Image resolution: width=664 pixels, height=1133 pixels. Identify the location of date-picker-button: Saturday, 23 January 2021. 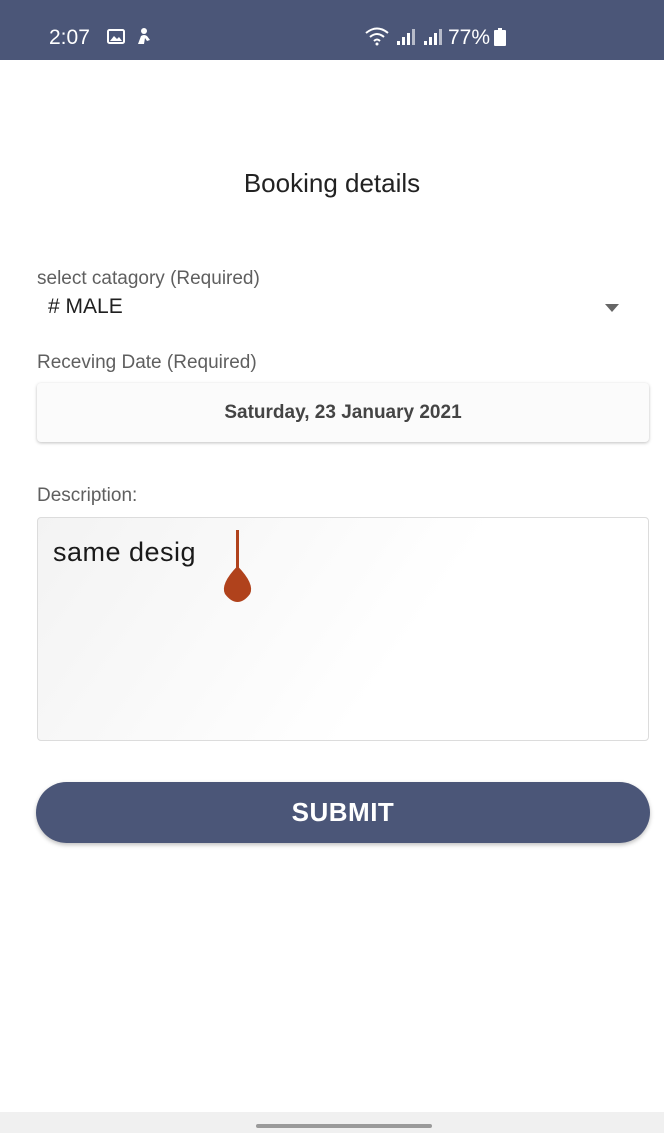
(343, 412).